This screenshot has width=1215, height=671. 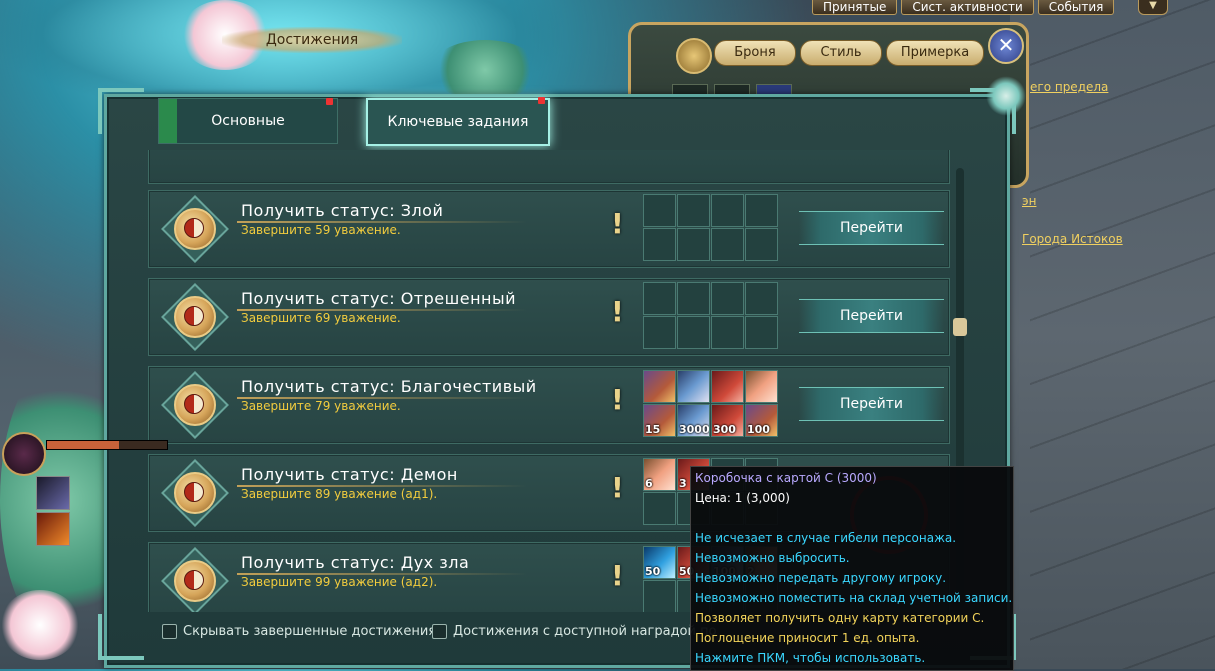 I want to click on equipment-emblem-icon, so click(x=694, y=56).